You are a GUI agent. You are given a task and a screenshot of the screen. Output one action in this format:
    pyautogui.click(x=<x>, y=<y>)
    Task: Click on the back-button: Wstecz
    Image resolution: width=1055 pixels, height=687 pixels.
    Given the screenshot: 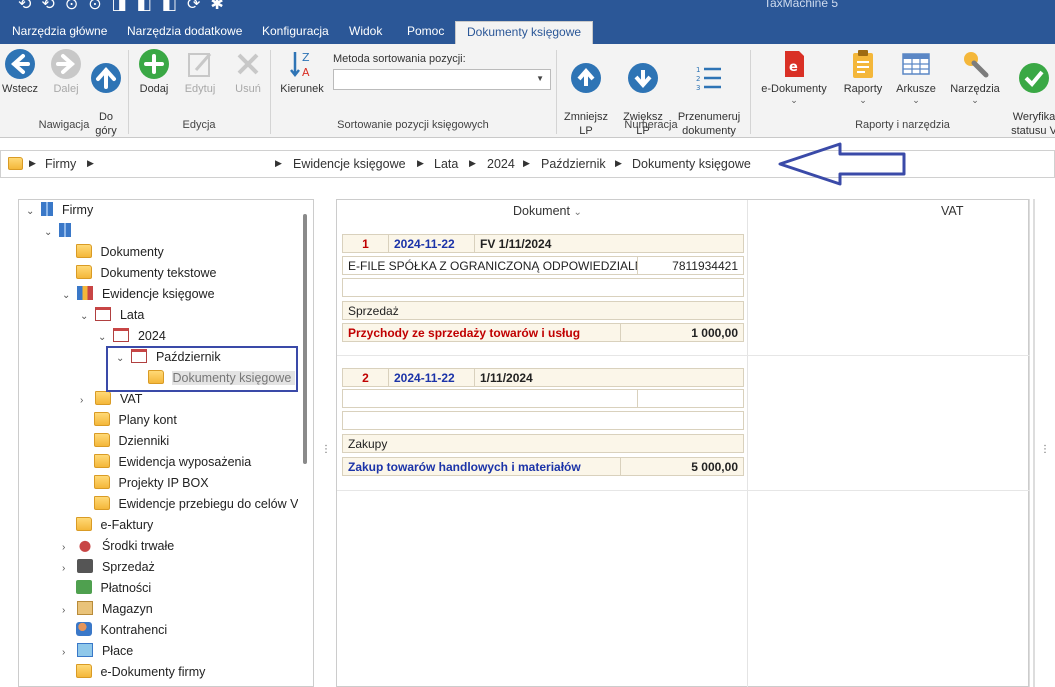 What is the action you would take?
    pyautogui.click(x=20, y=72)
    